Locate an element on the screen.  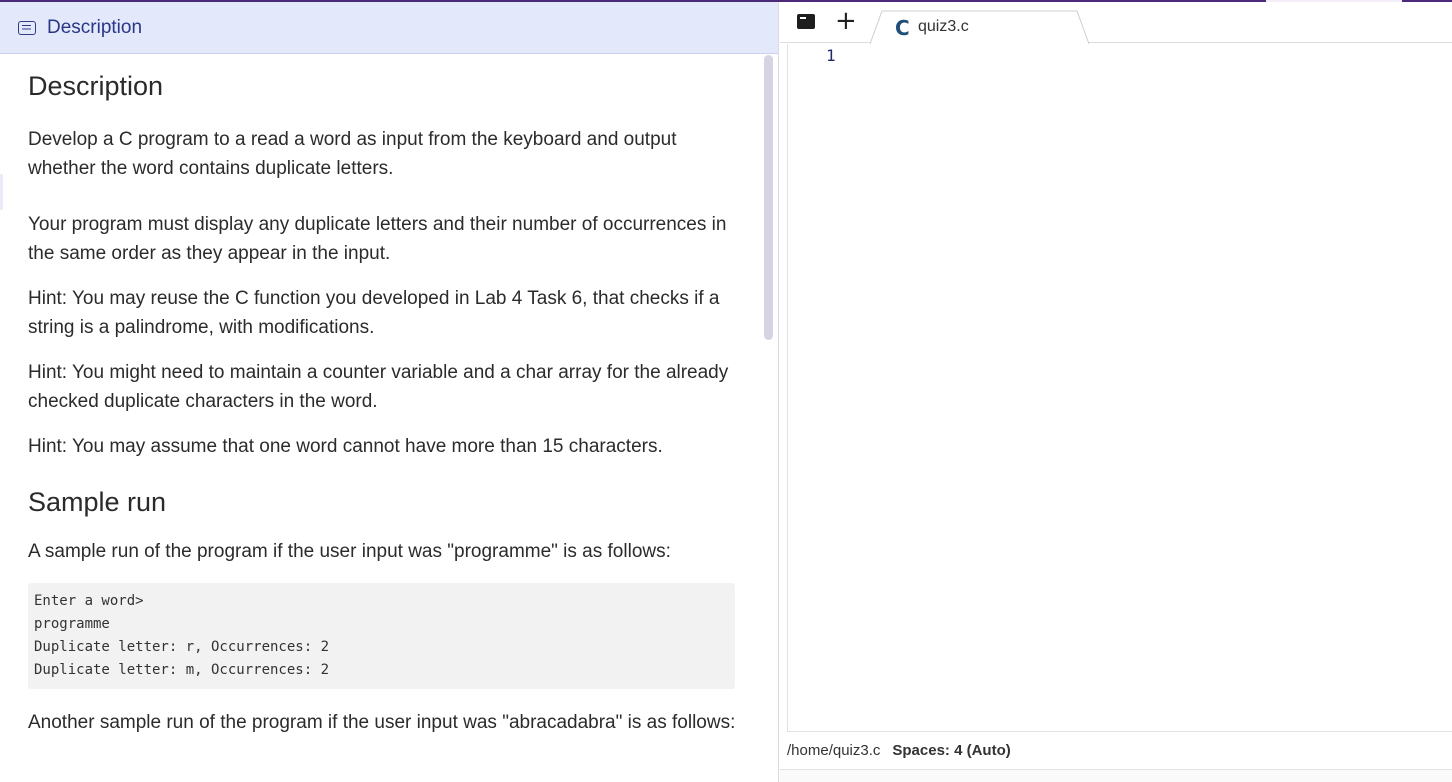
sample-run-heading: Sample run is located at coordinates (97, 501).